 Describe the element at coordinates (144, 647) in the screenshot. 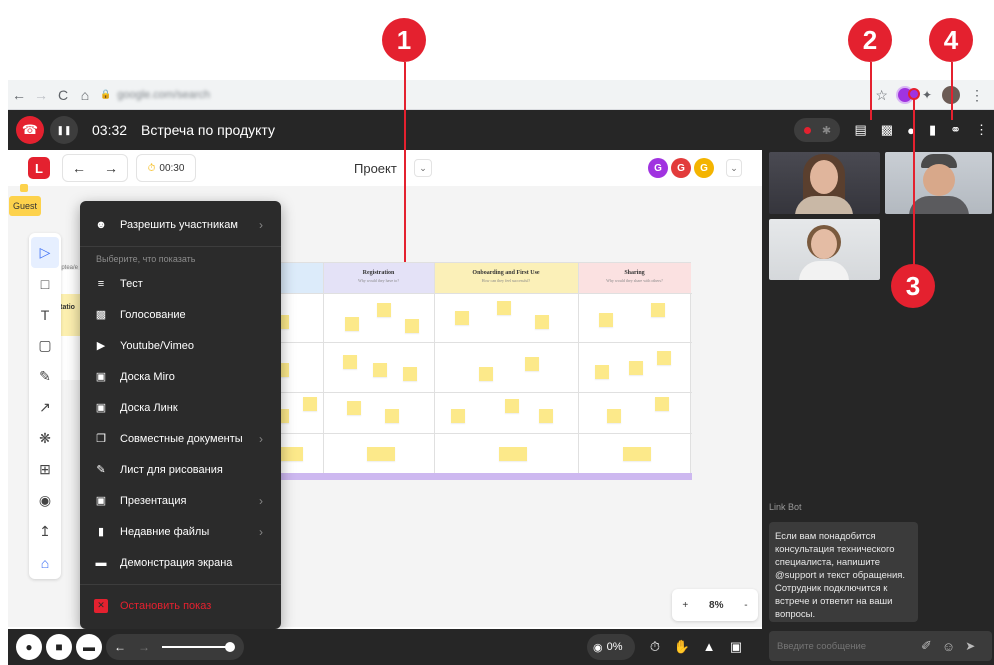

I see `next-slide-button: →` at that location.